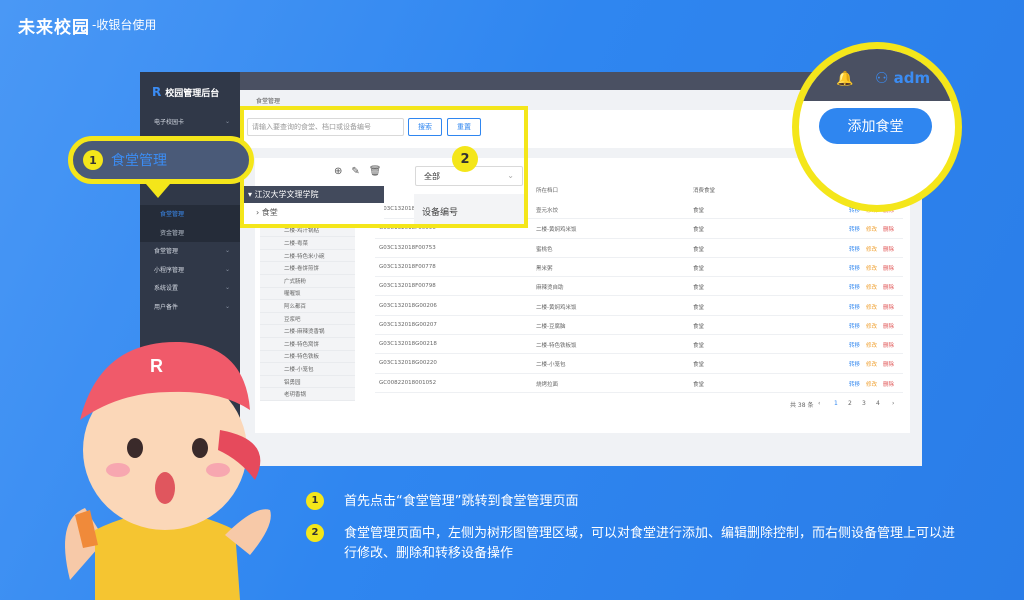  I want to click on table-row: G03C132018G00218 二楼-特色铁板饭 食堂 转移 修改 删除, so click(639, 345).